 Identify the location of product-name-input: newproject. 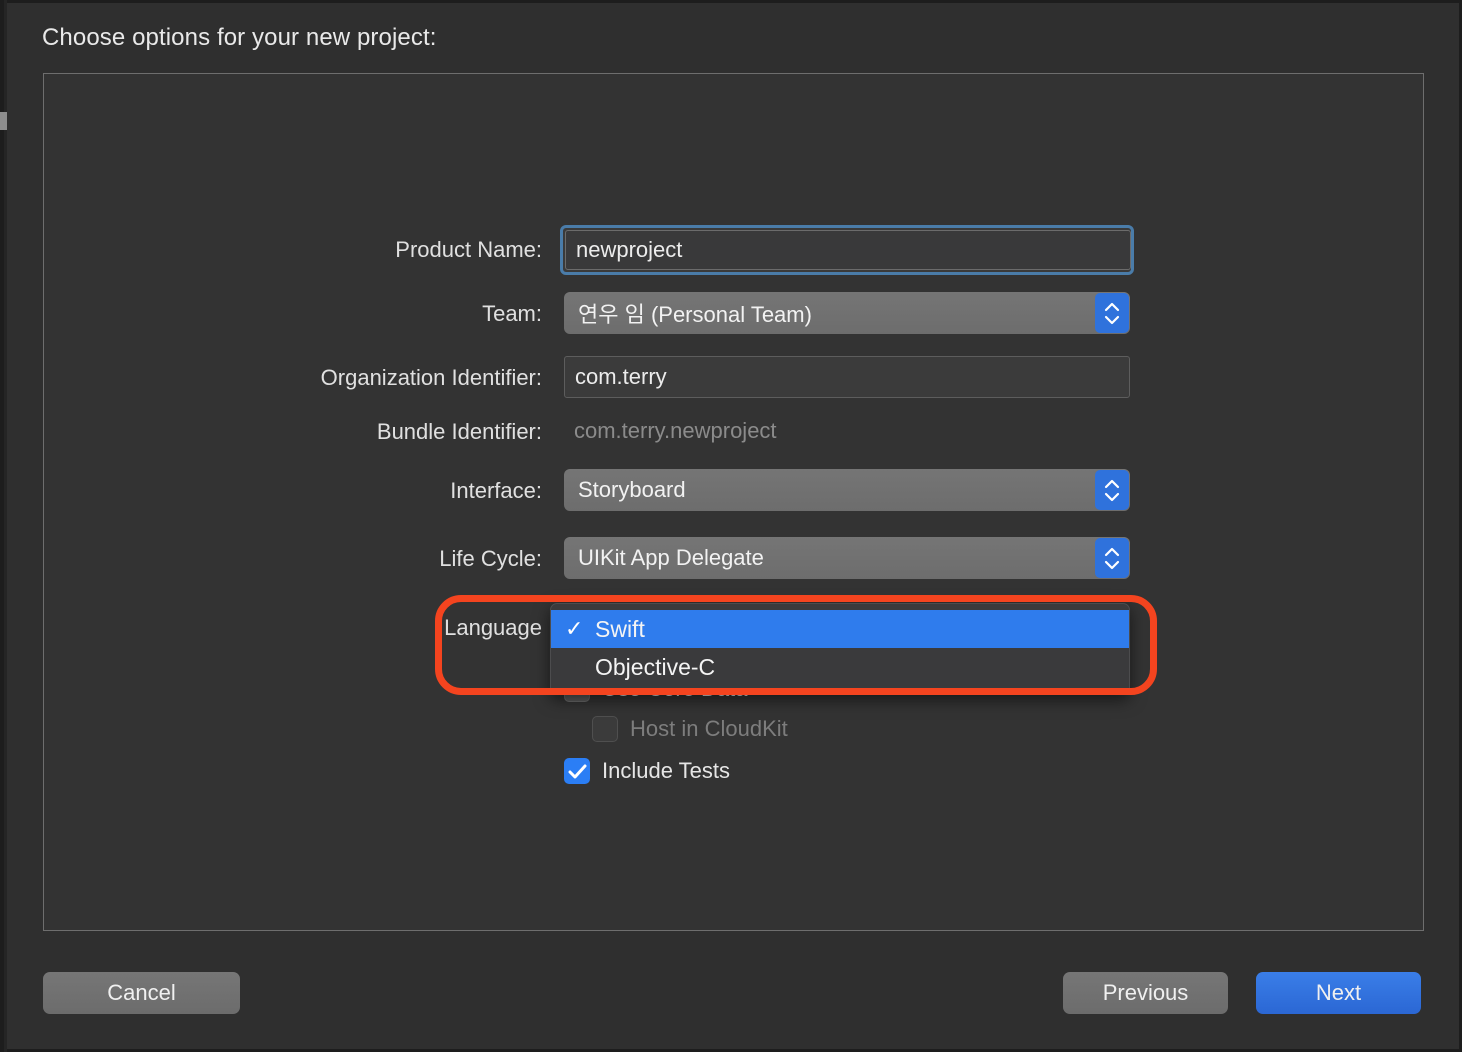
(847, 250).